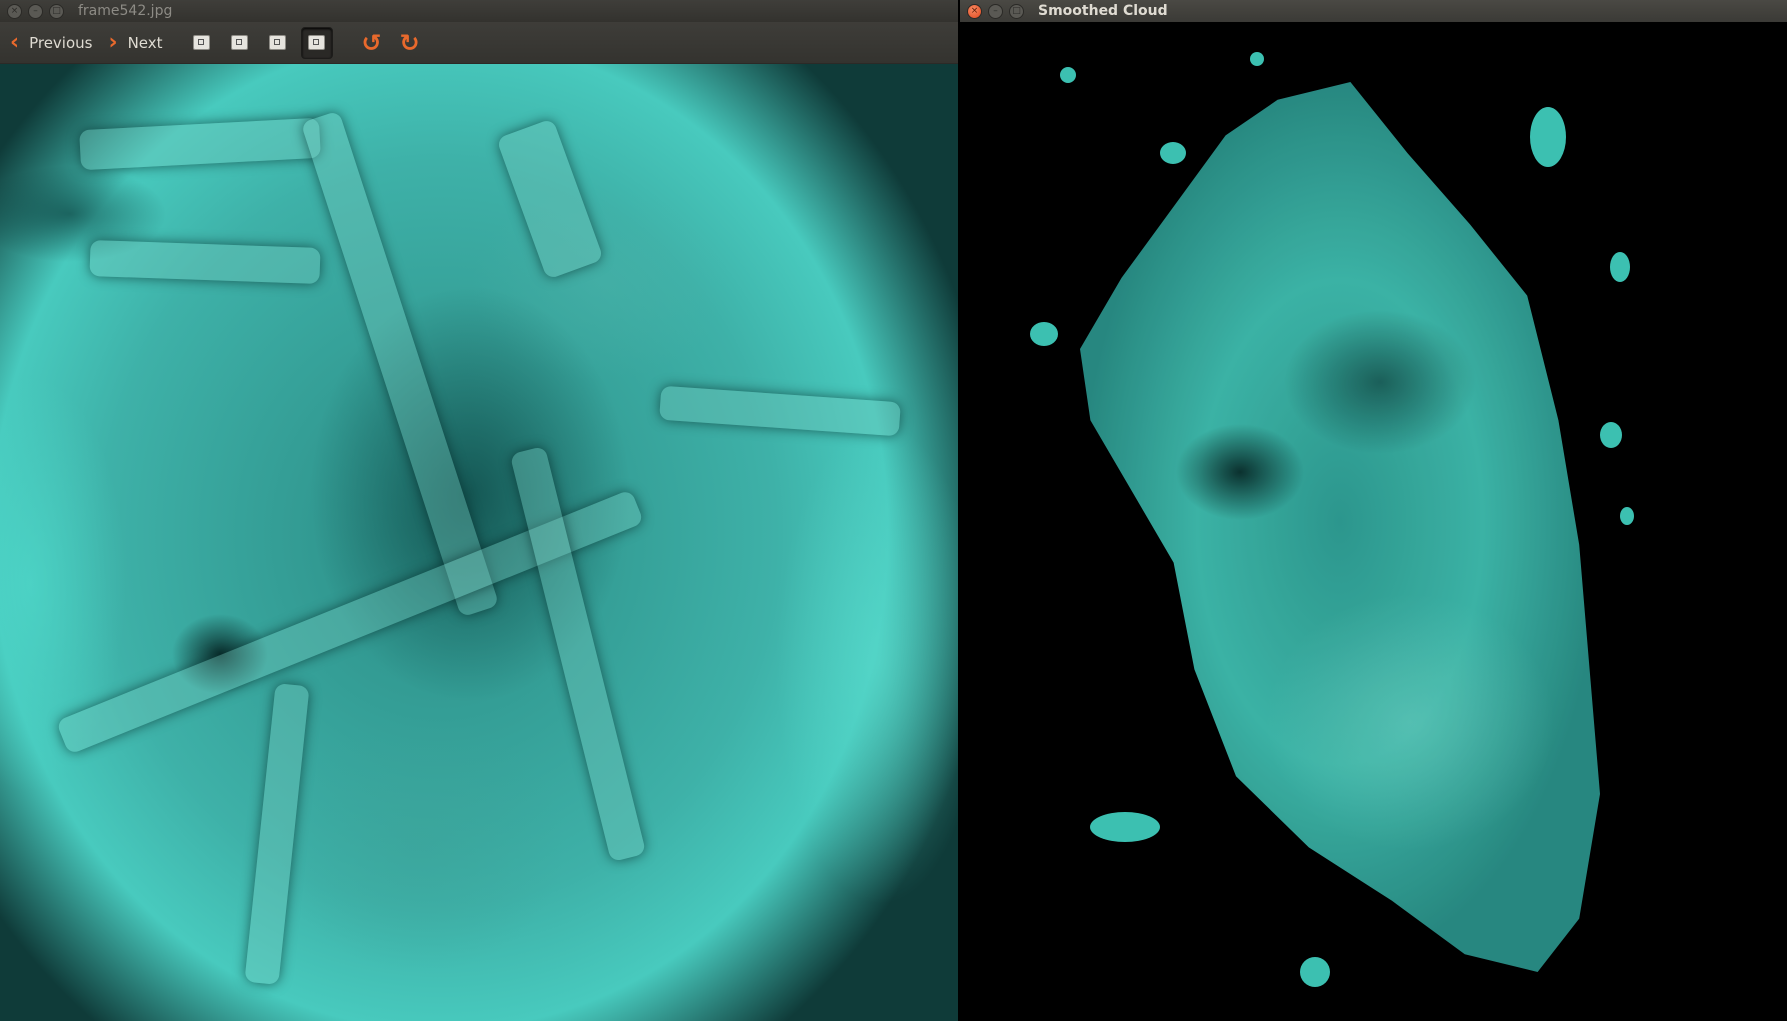 Image resolution: width=1787 pixels, height=1021 pixels. Describe the element at coordinates (1373, 11) in the screenshot. I see `point-cloud-titlebar: × – □ Smoothed Cloud` at that location.